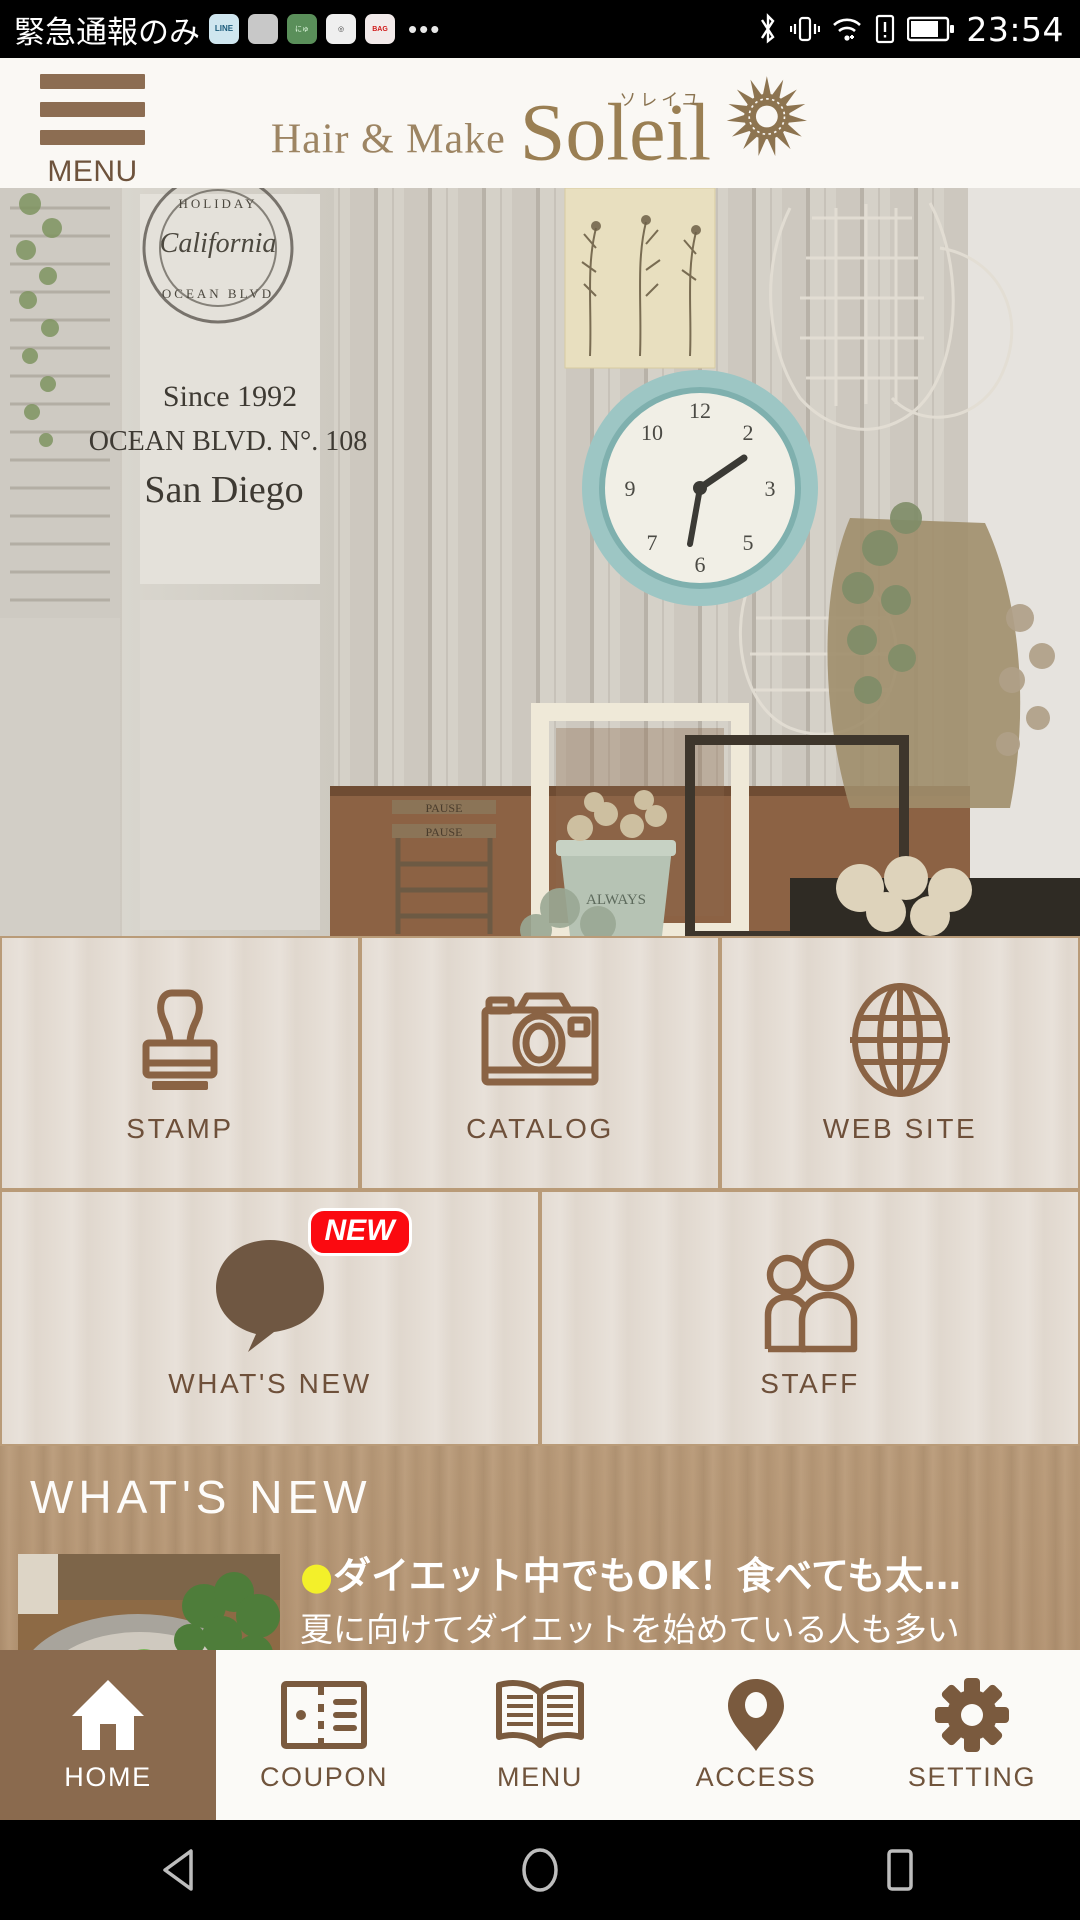  Describe the element at coordinates (380, 29) in the screenshot. I see `red-text-app-icon: BAG` at that location.